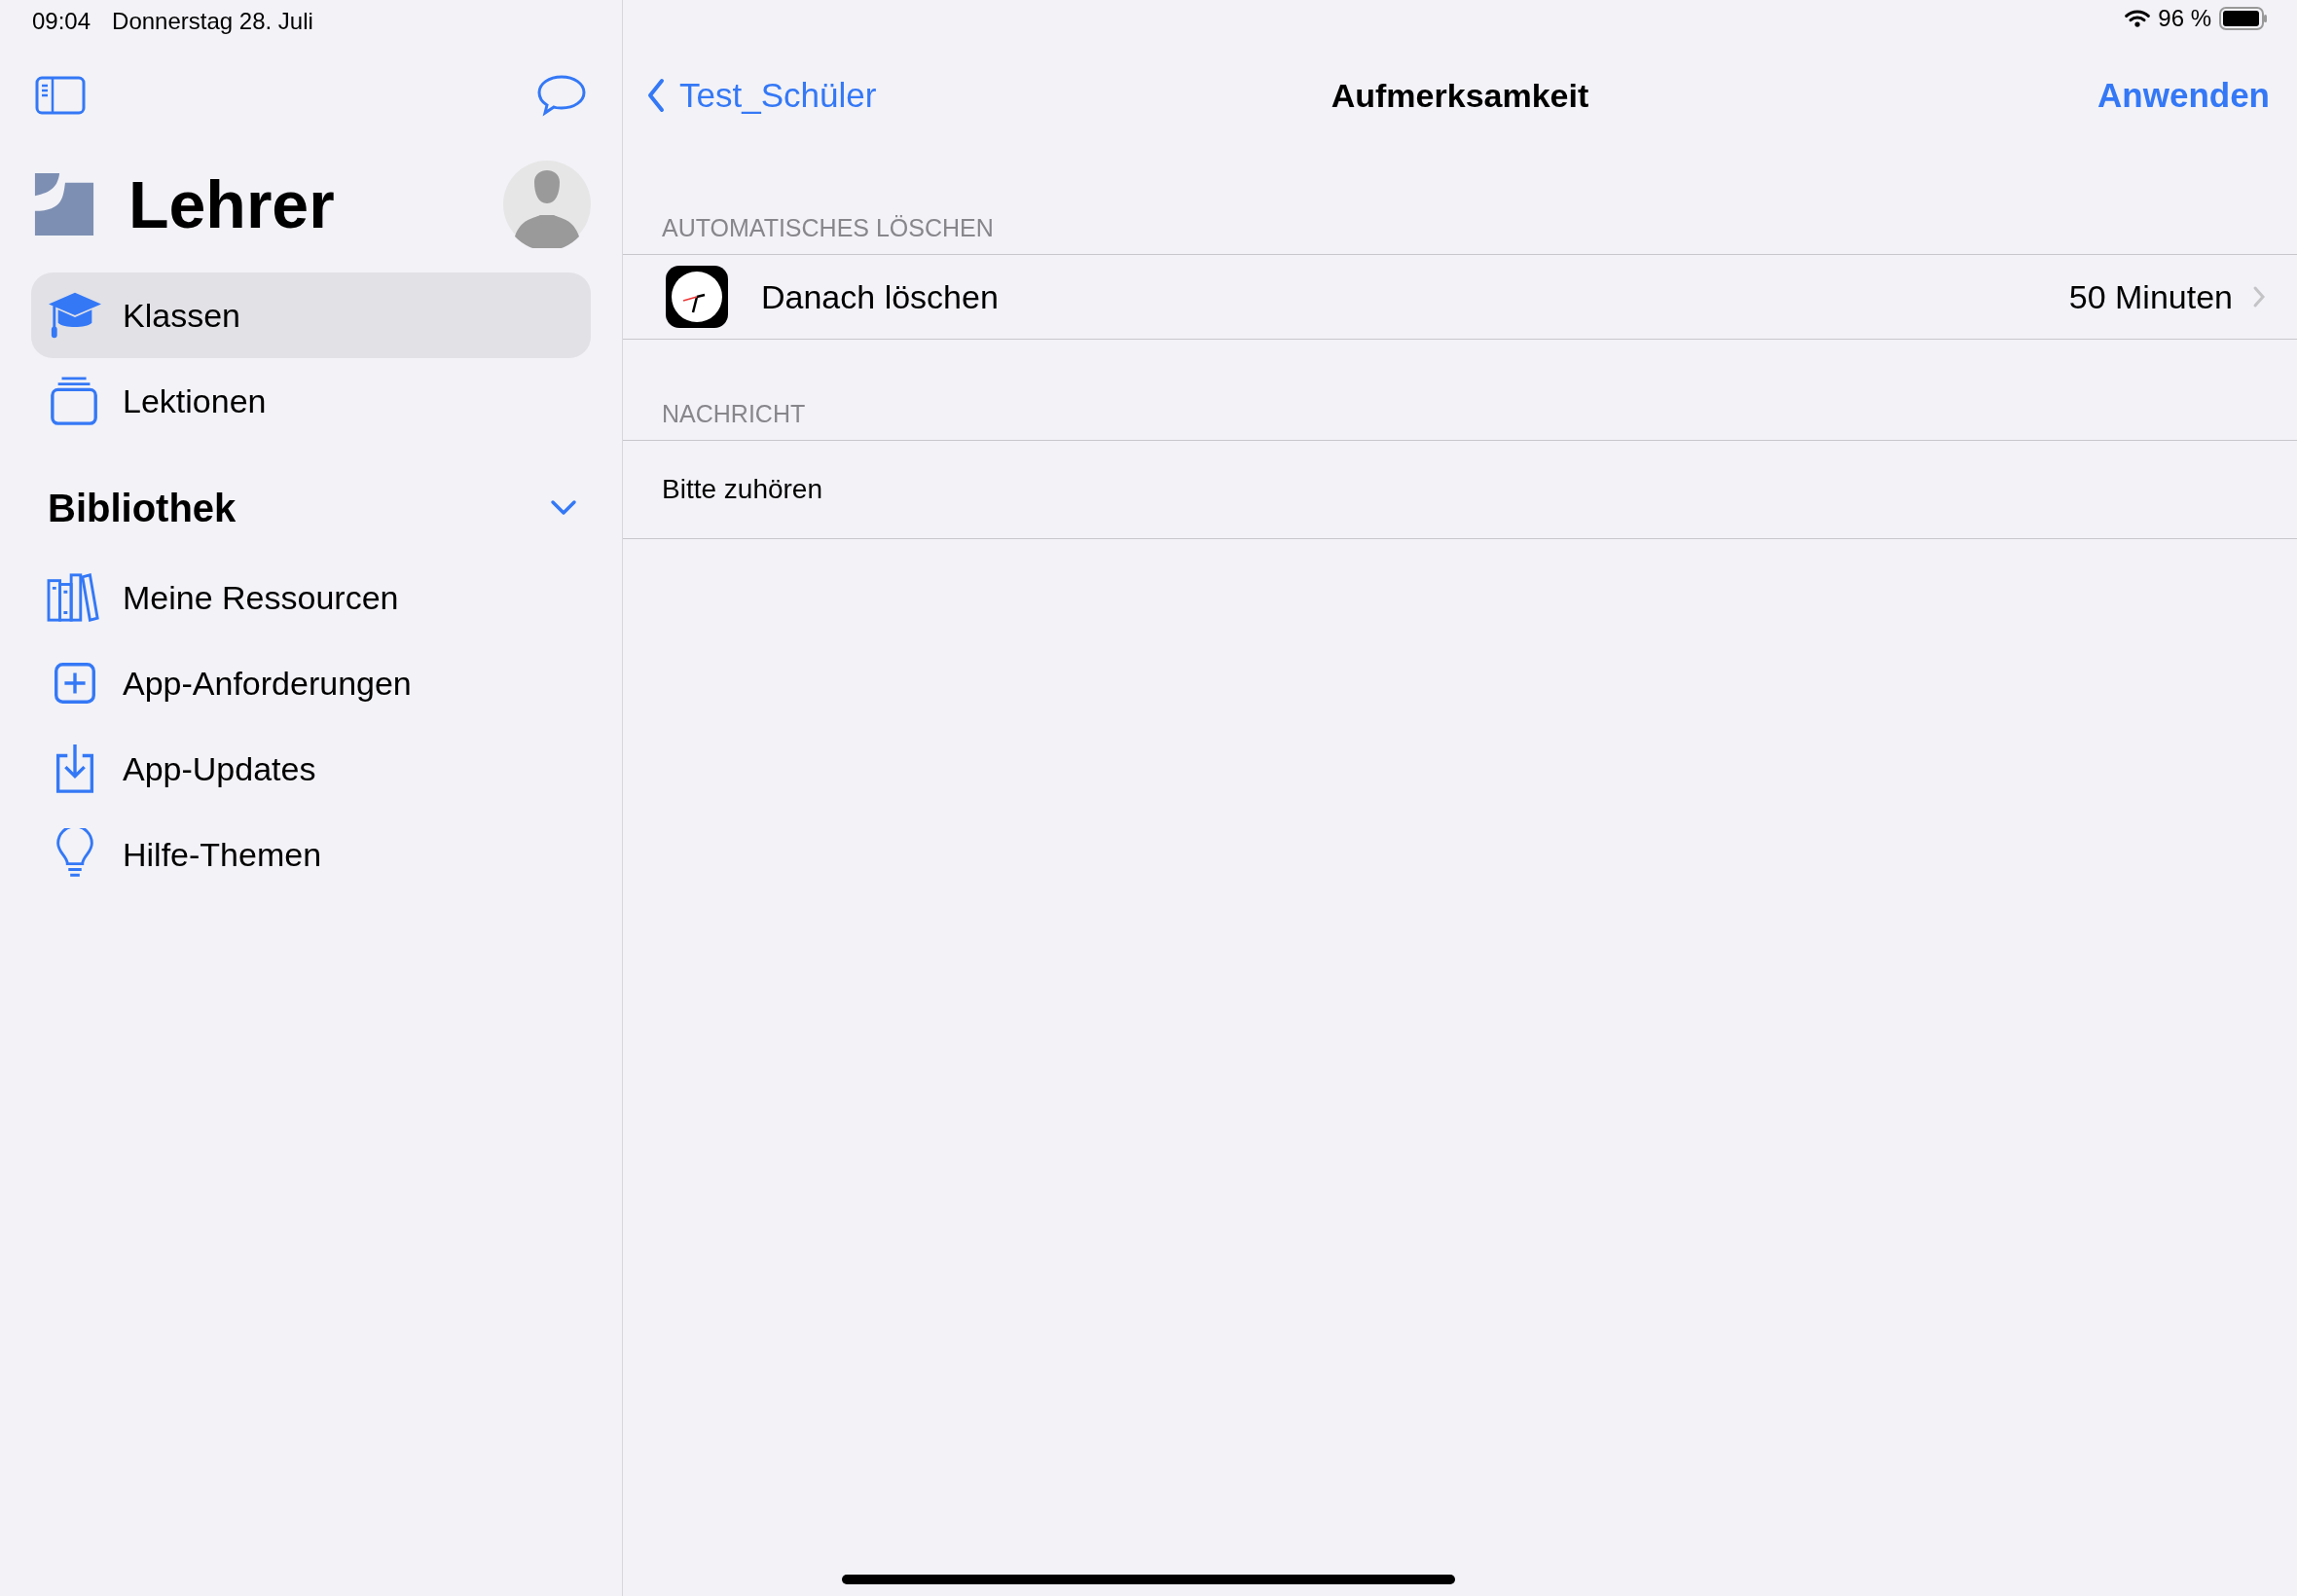 The width and height of the screenshot is (2297, 1596). What do you see at coordinates (880, 296) in the screenshot?
I see `row-label: Danach löschen` at bounding box center [880, 296].